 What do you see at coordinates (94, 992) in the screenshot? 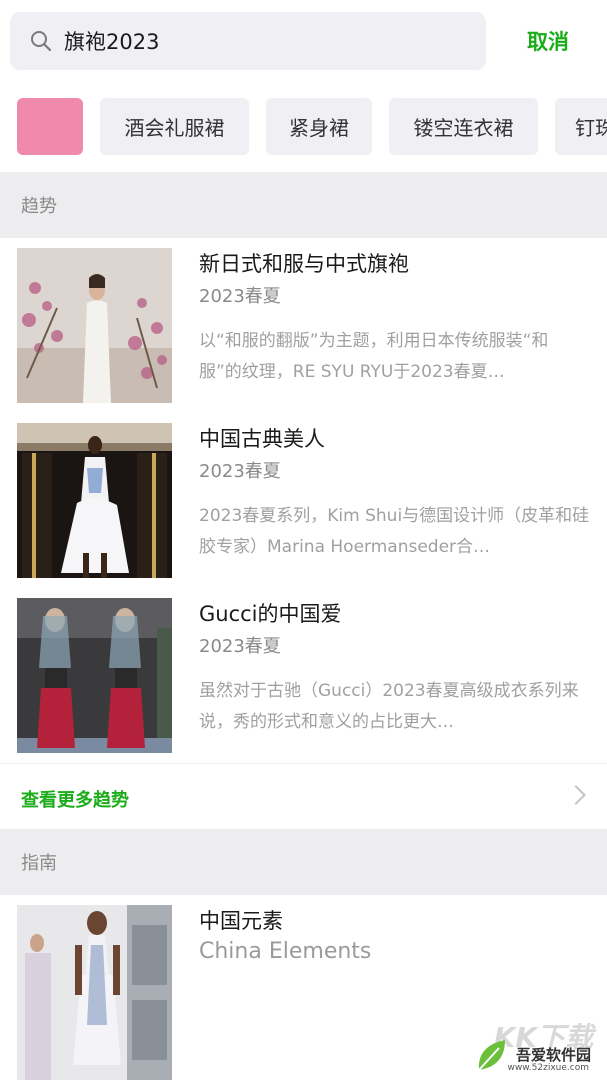
I see `guide-thumbnail` at bounding box center [94, 992].